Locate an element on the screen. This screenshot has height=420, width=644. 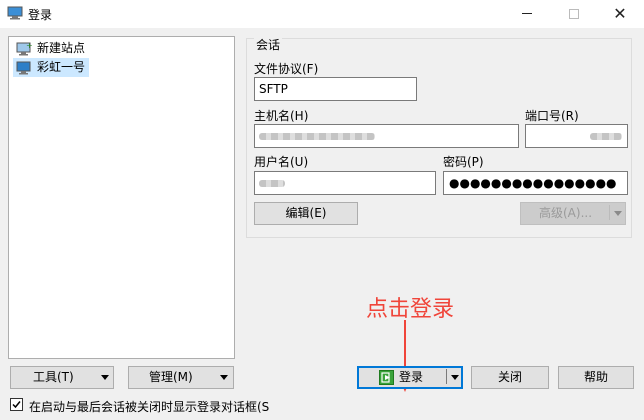
login-button-label: 登录 is located at coordinates (411, 377).